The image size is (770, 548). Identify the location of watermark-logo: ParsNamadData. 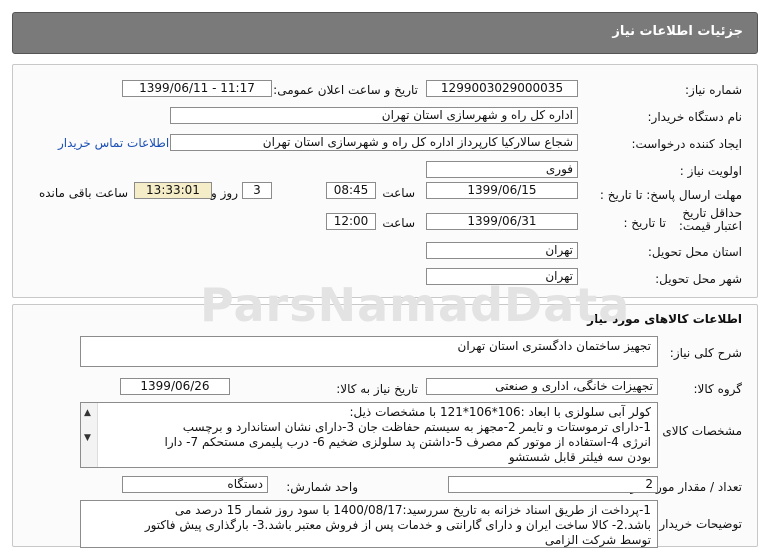
(415, 305).